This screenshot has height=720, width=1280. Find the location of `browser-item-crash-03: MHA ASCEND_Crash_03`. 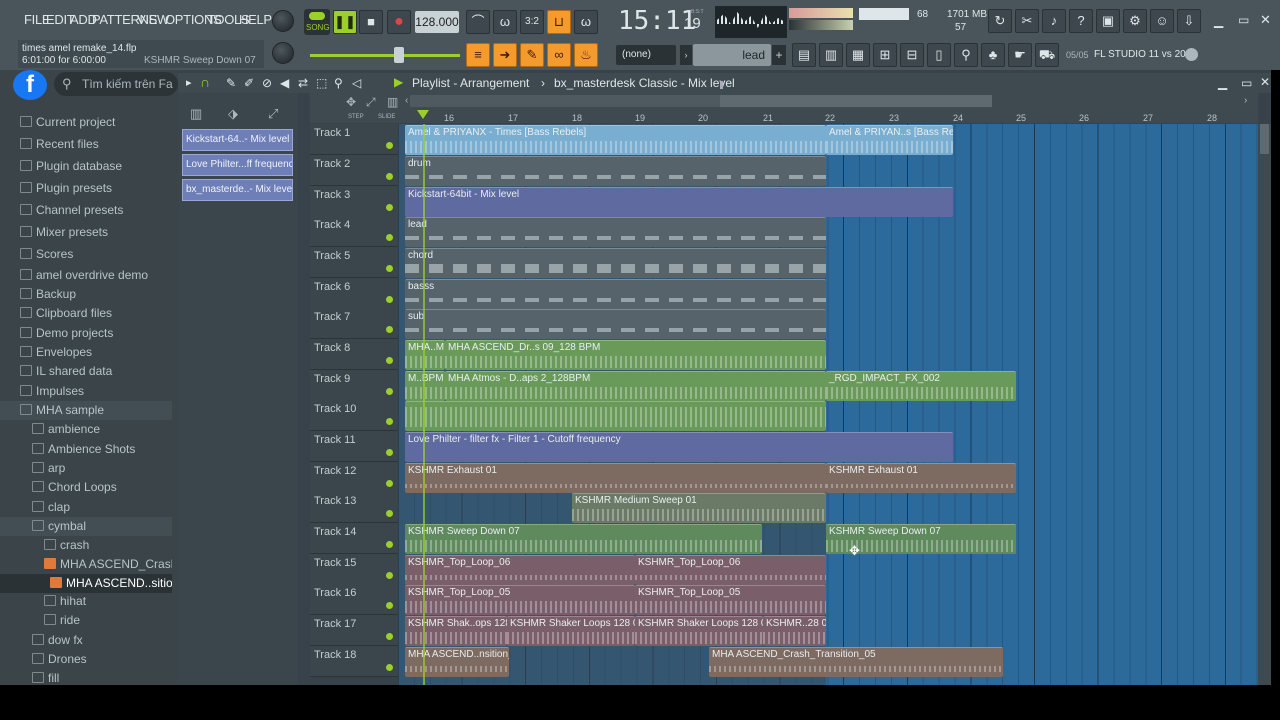

browser-item-crash-03: MHA ASCEND_Crash_03 is located at coordinates (86, 564).